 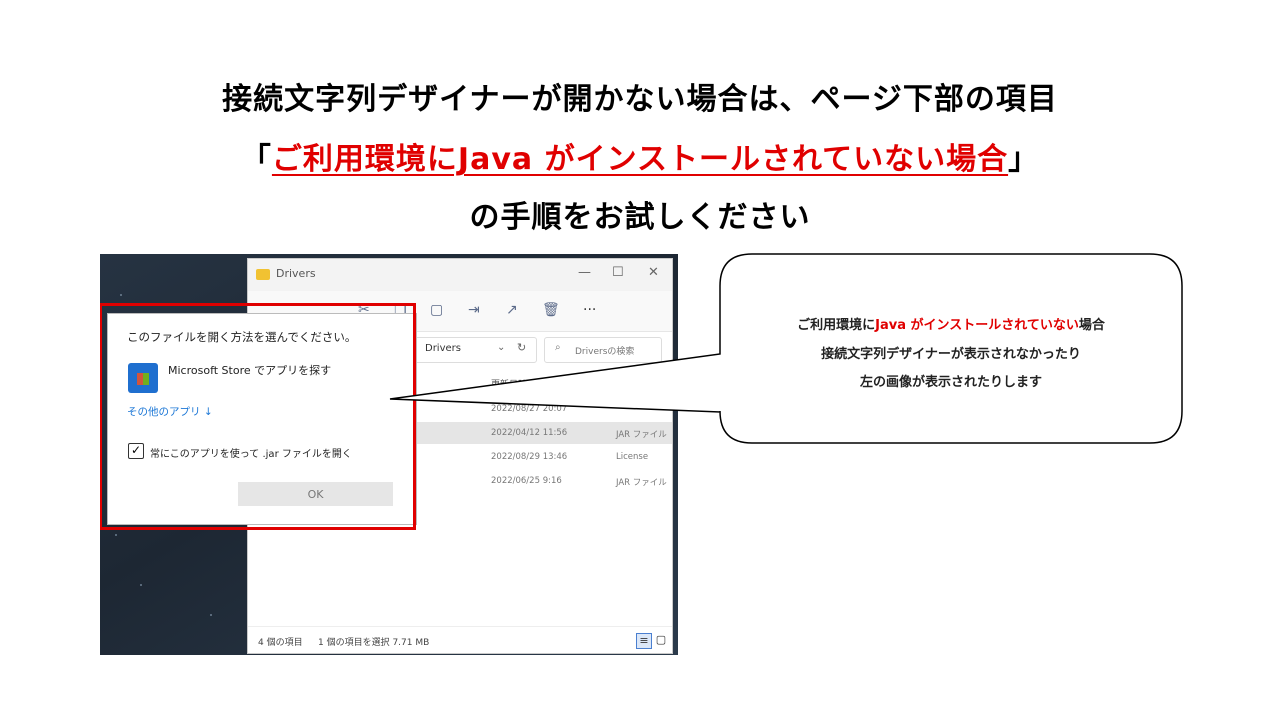 I want to click on callout-line-2: 接続文字列デザイナーが表示されなかったり, so click(x=951, y=354).